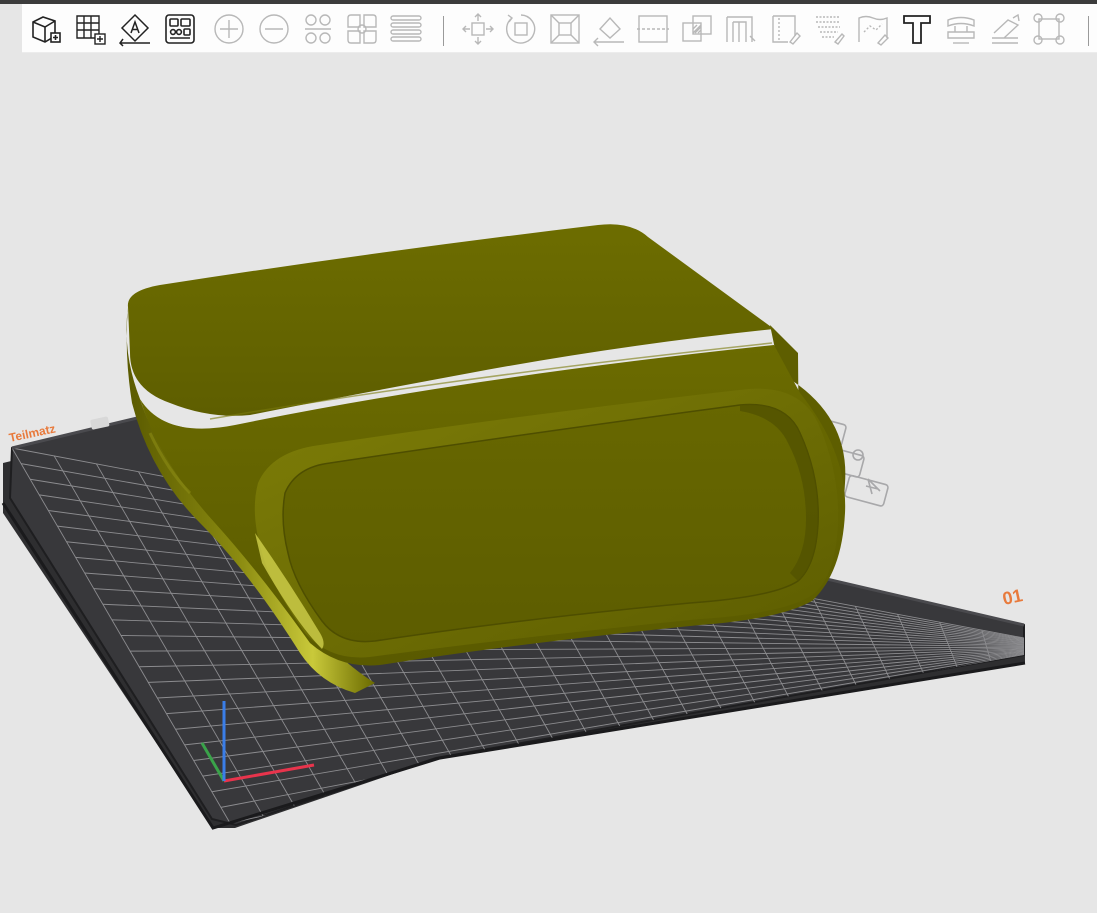 The height and width of the screenshot is (913, 1097). What do you see at coordinates (653, 29) in the screenshot?
I see `cut-icon` at bounding box center [653, 29].